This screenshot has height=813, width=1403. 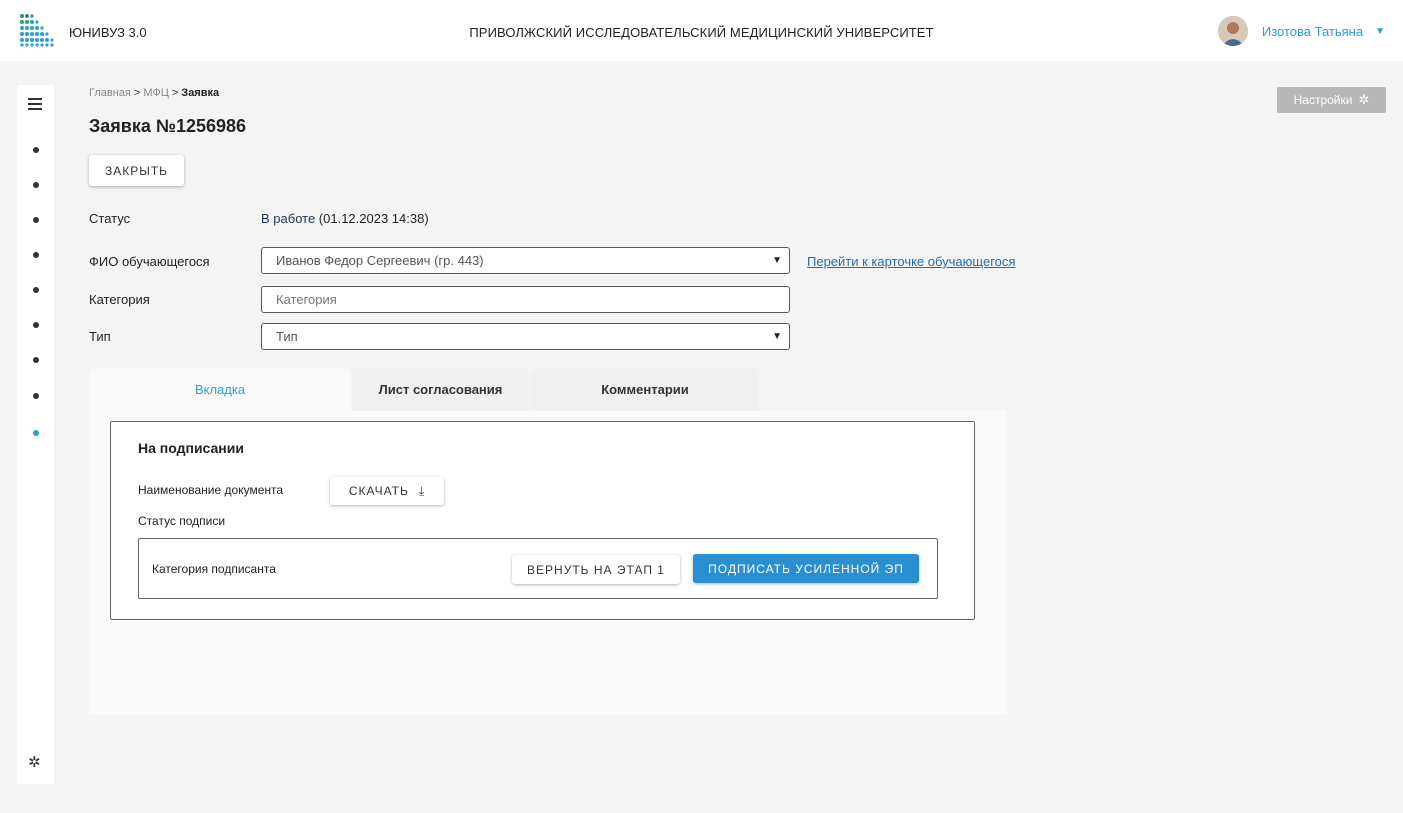 What do you see at coordinates (136, 170) in the screenshot?
I see `close-button: ЗАКРЫТЬ` at bounding box center [136, 170].